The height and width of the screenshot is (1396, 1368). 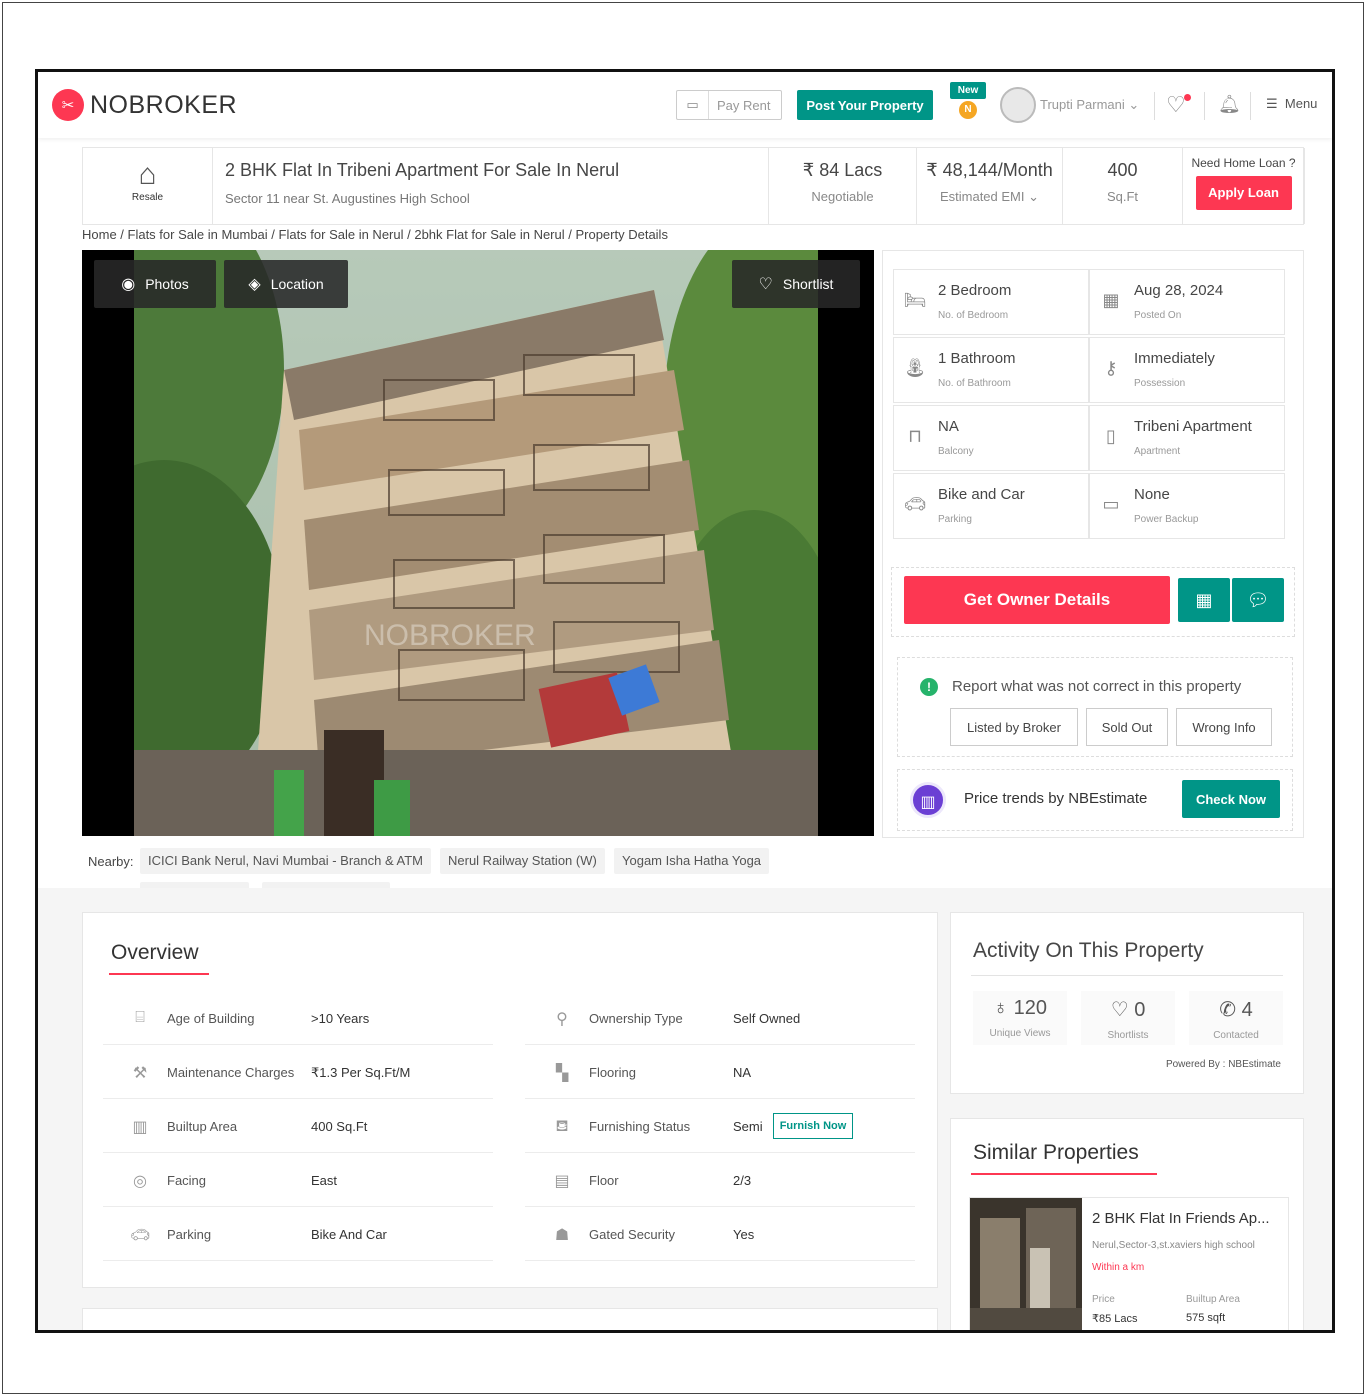 I want to click on nbcoin-icon: N, so click(x=968, y=110).